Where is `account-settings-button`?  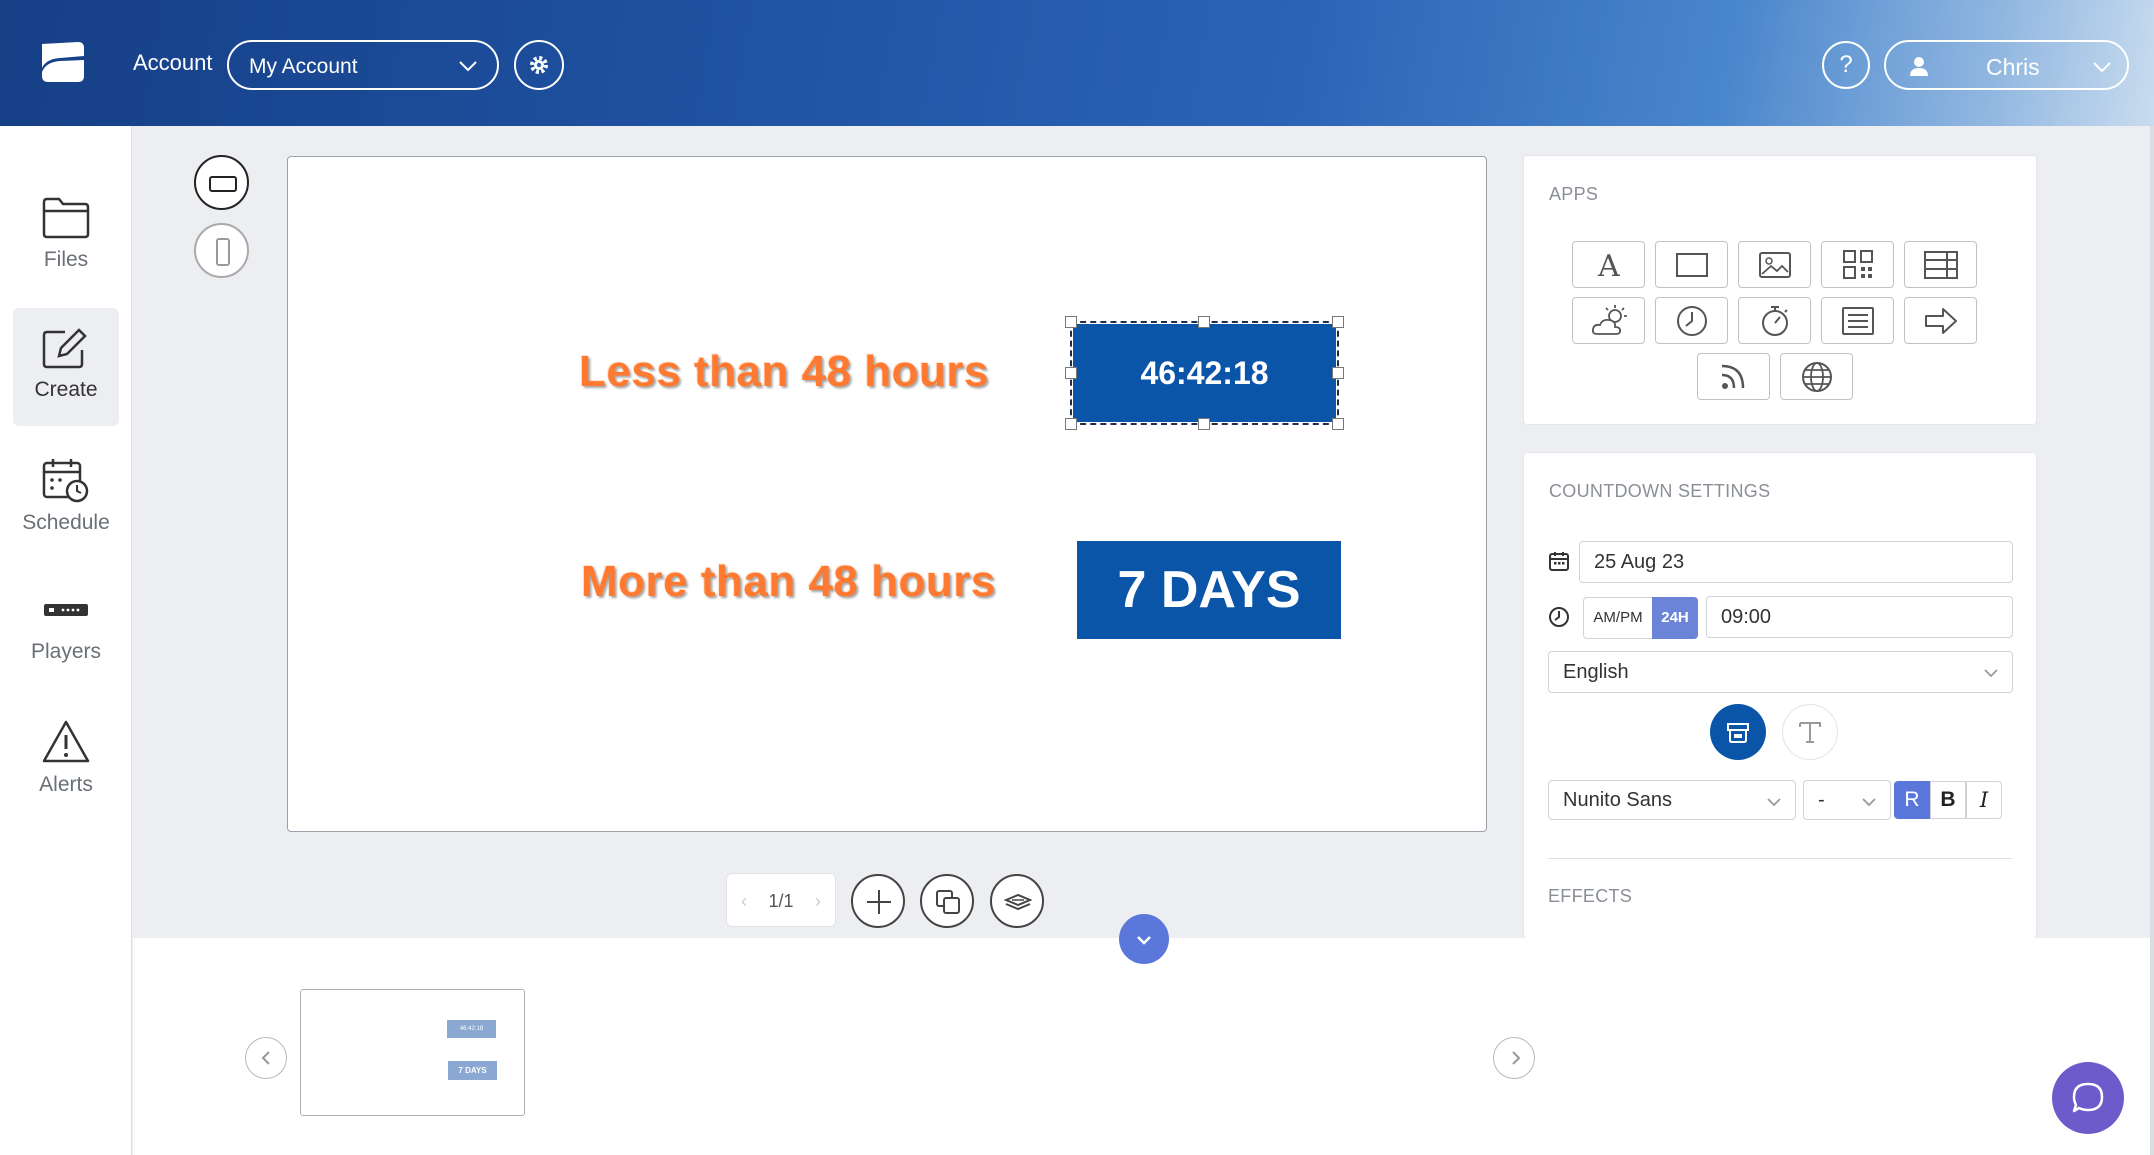 account-settings-button is located at coordinates (539, 65).